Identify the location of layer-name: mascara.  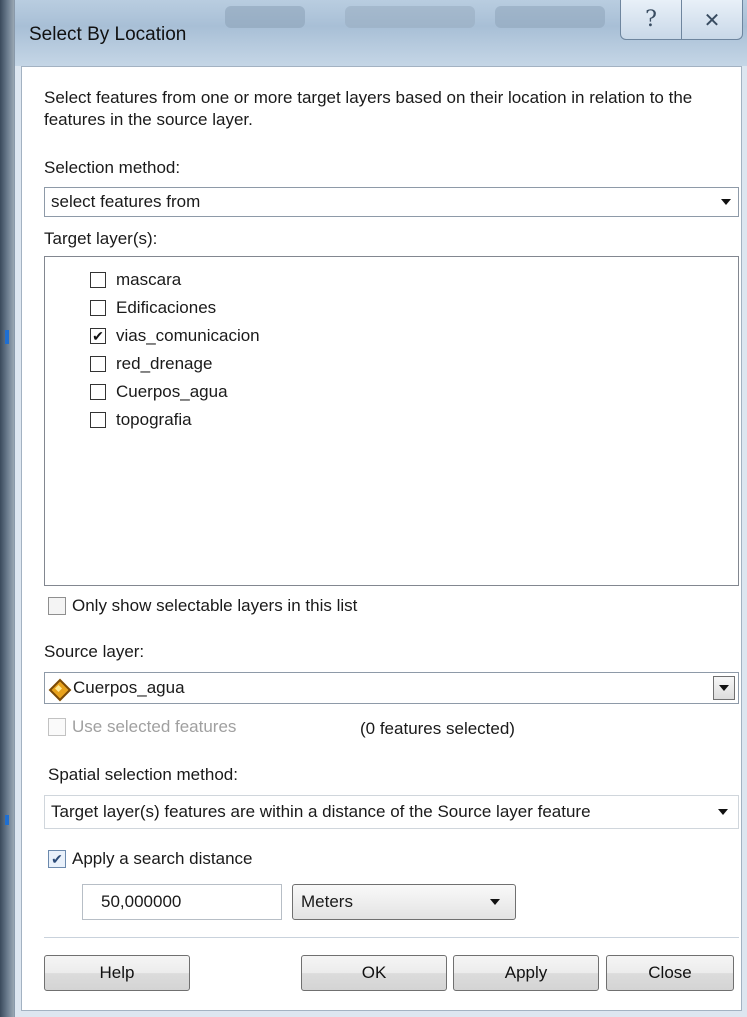
(149, 279).